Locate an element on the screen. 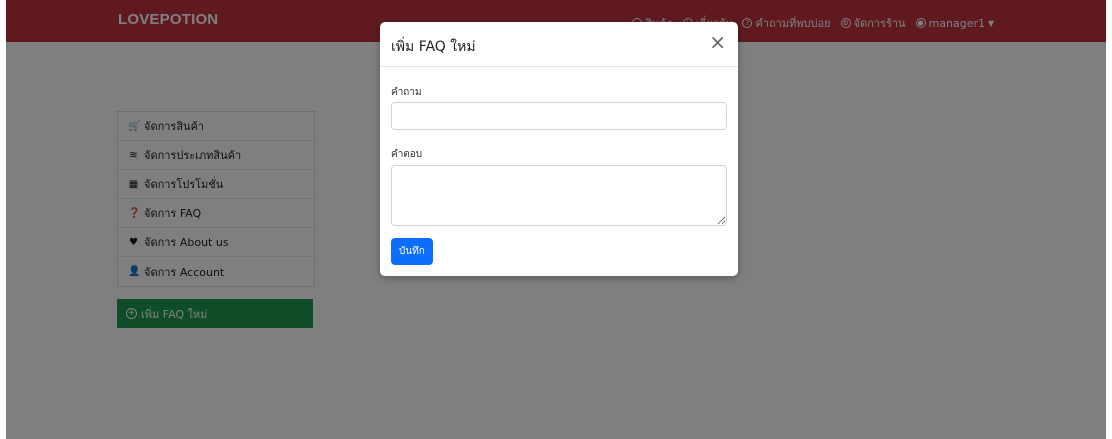 This screenshot has height=439, width=1112. save-button: บันทึก is located at coordinates (412, 251).